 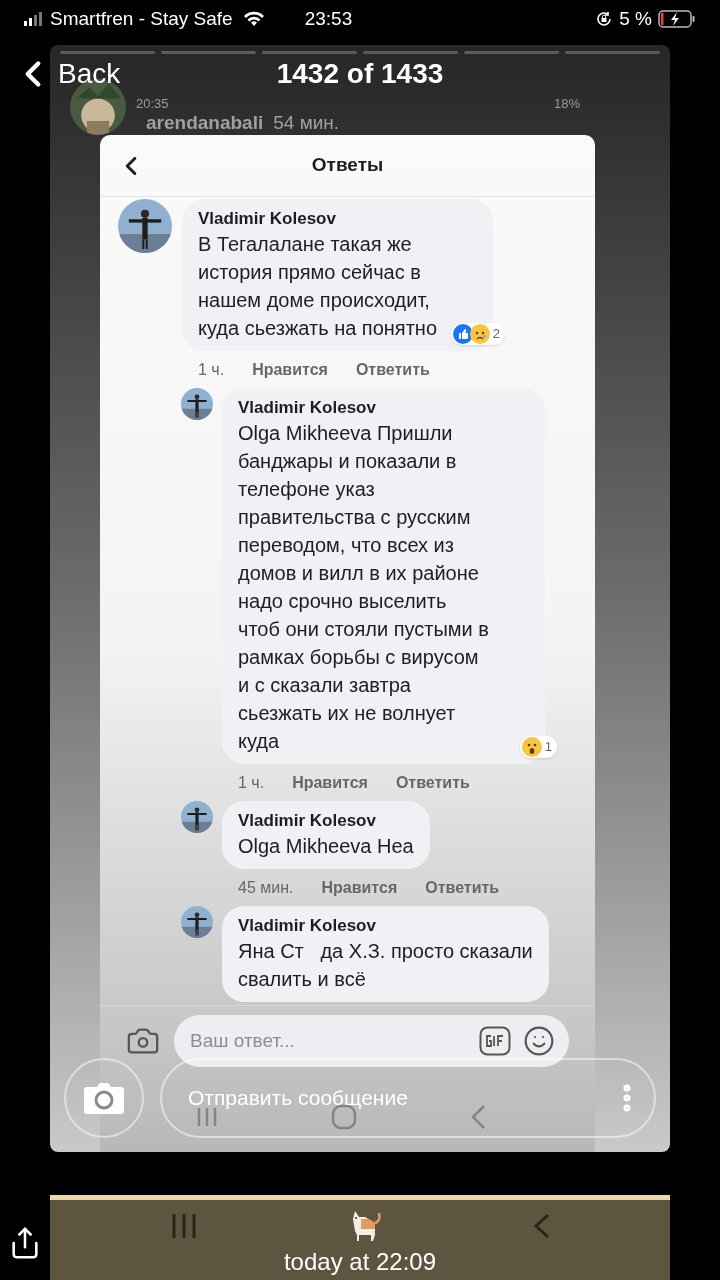 I want to click on reaction-badge: 1, so click(x=538, y=747).